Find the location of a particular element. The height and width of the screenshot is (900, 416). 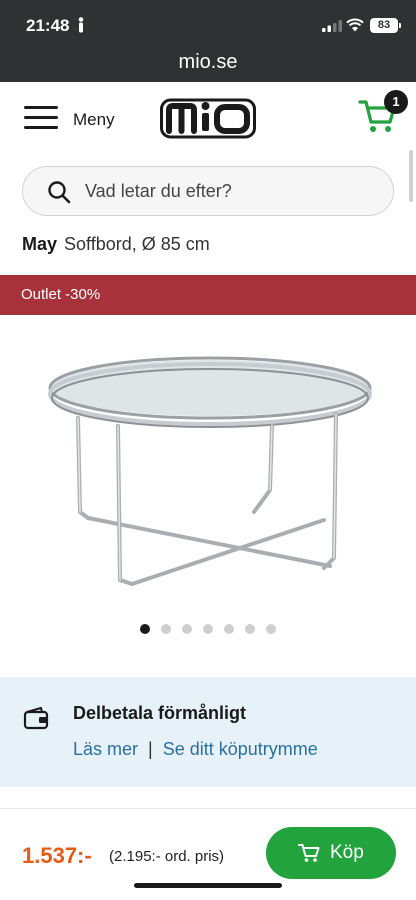

wallet-icon is located at coordinates (36, 718).